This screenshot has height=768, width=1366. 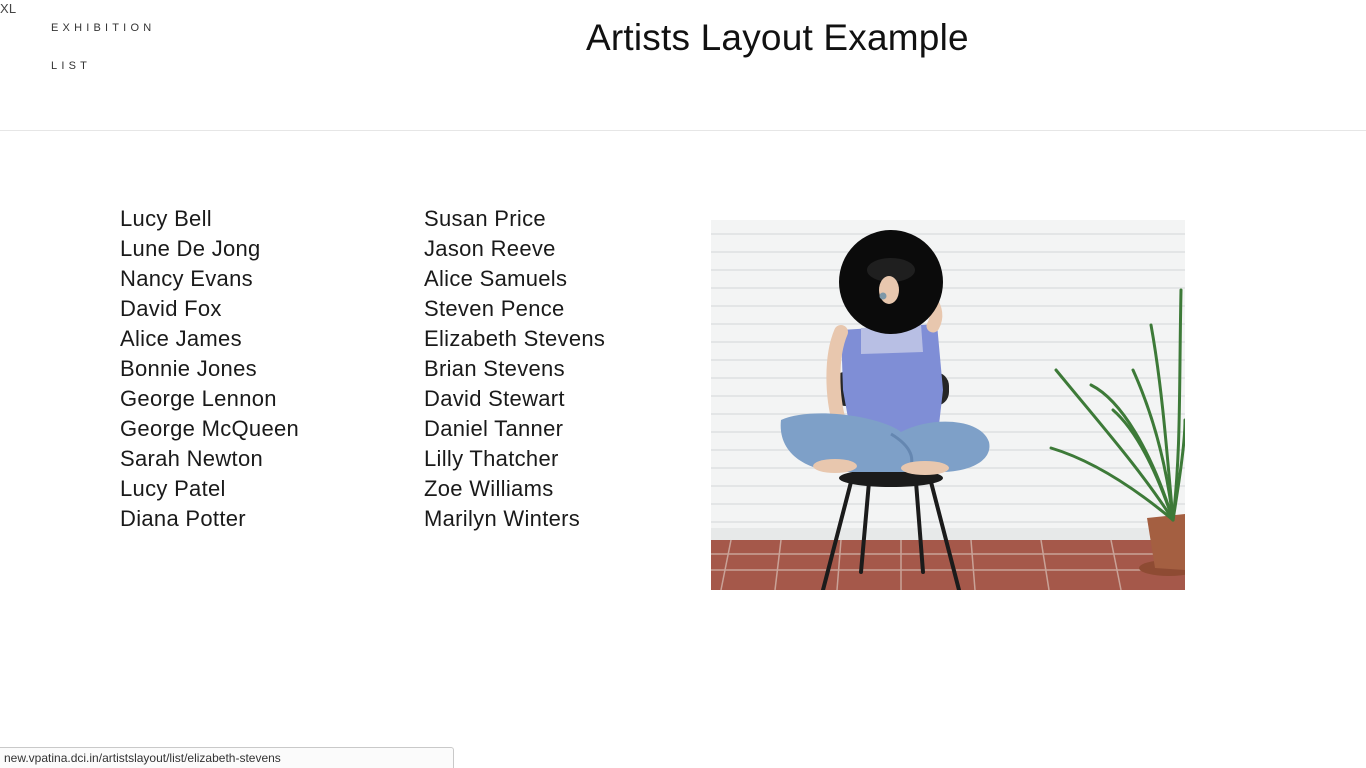 I want to click on breakpoint-label: XL, so click(x=8, y=8).